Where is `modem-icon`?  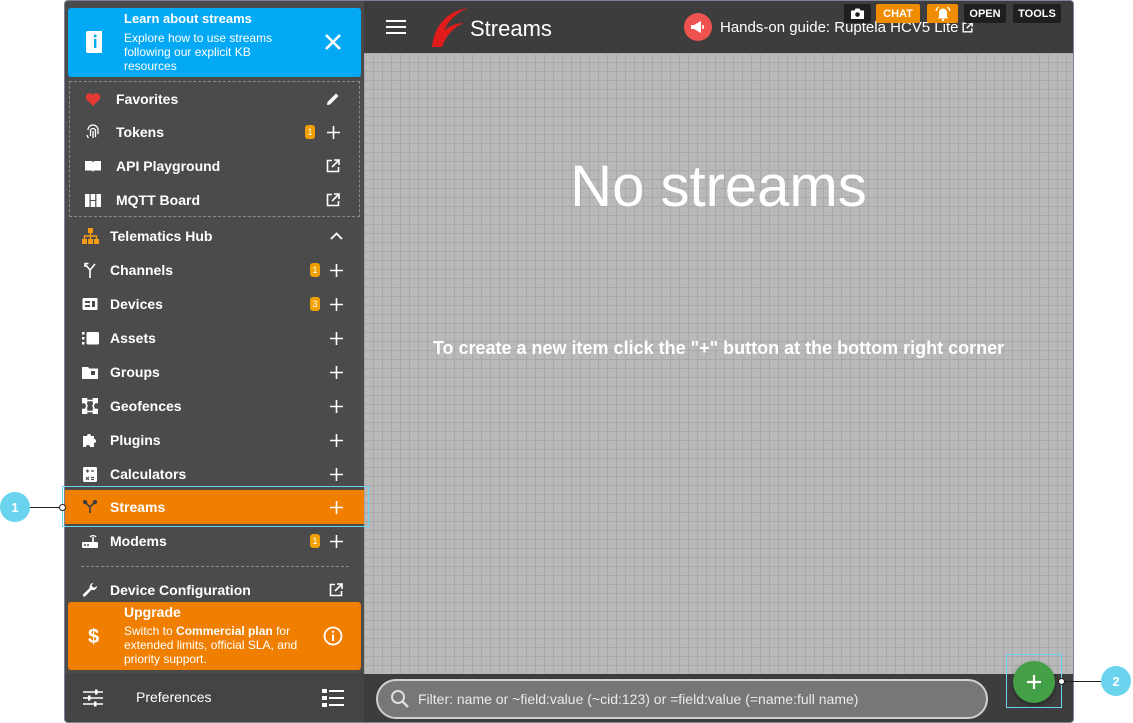
modem-icon is located at coordinates (90, 541).